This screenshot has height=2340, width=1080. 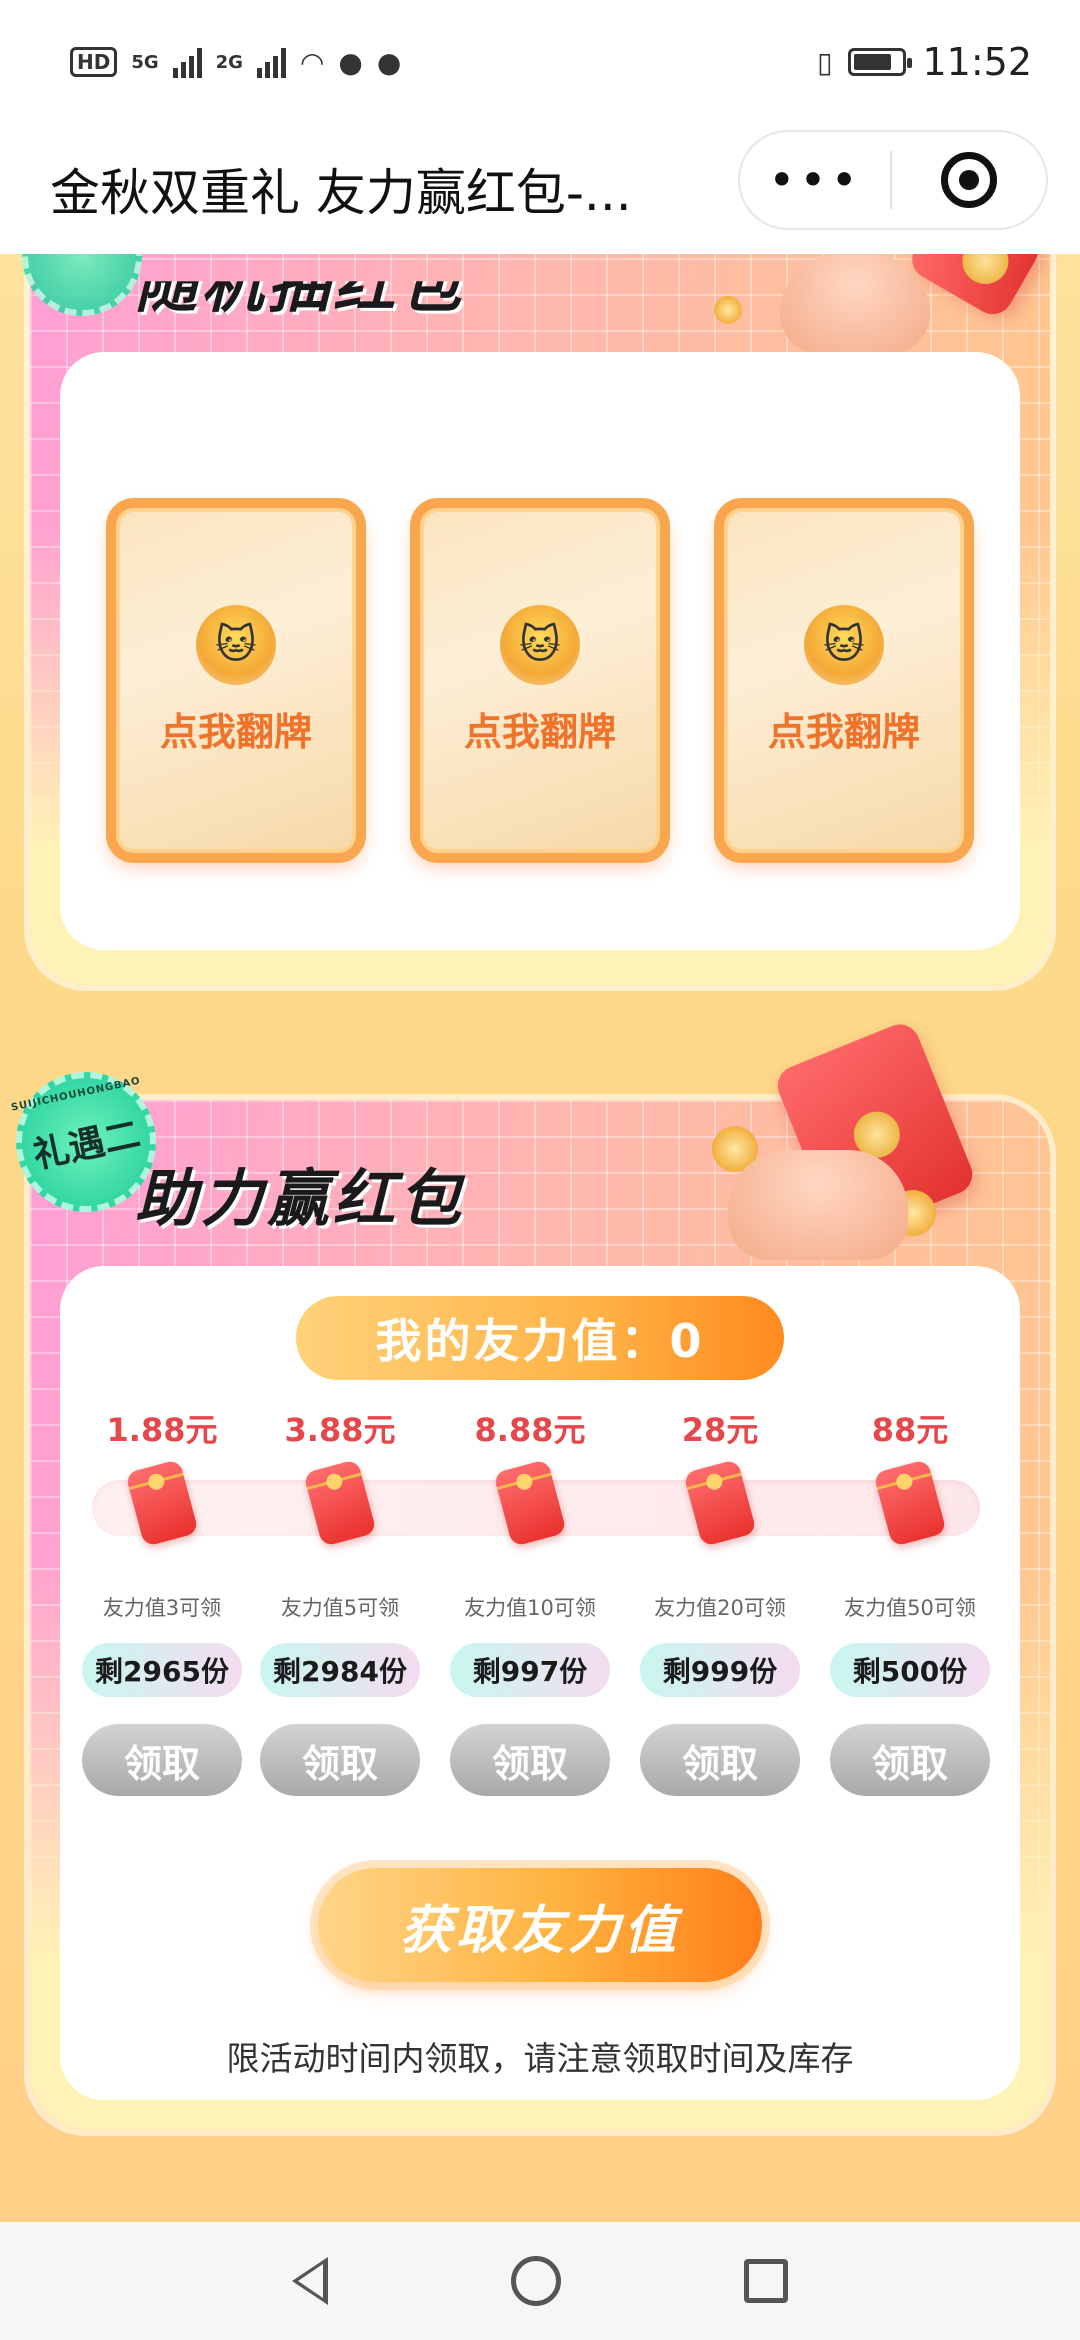 I want to click on status-left: HD 5G 2G ◠ ● ●, so click(x=235, y=62).